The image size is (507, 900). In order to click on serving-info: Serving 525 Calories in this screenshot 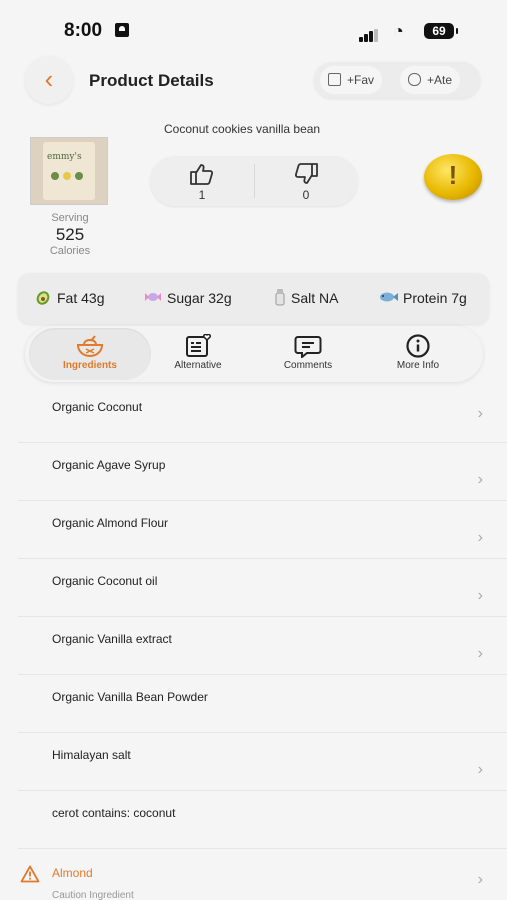, I will do `click(70, 234)`.